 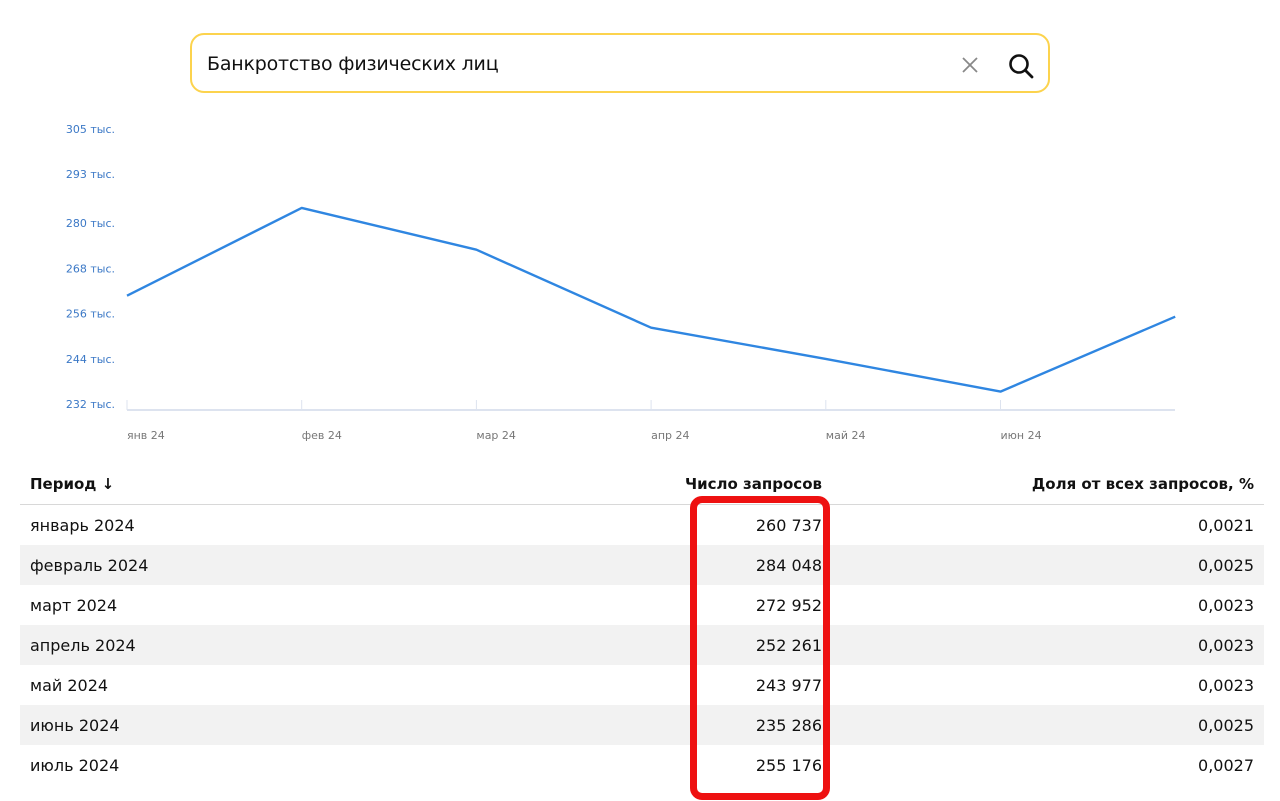 What do you see at coordinates (642, 685) in the screenshot?
I see `table-row: май 2024 243 977 0,0023` at bounding box center [642, 685].